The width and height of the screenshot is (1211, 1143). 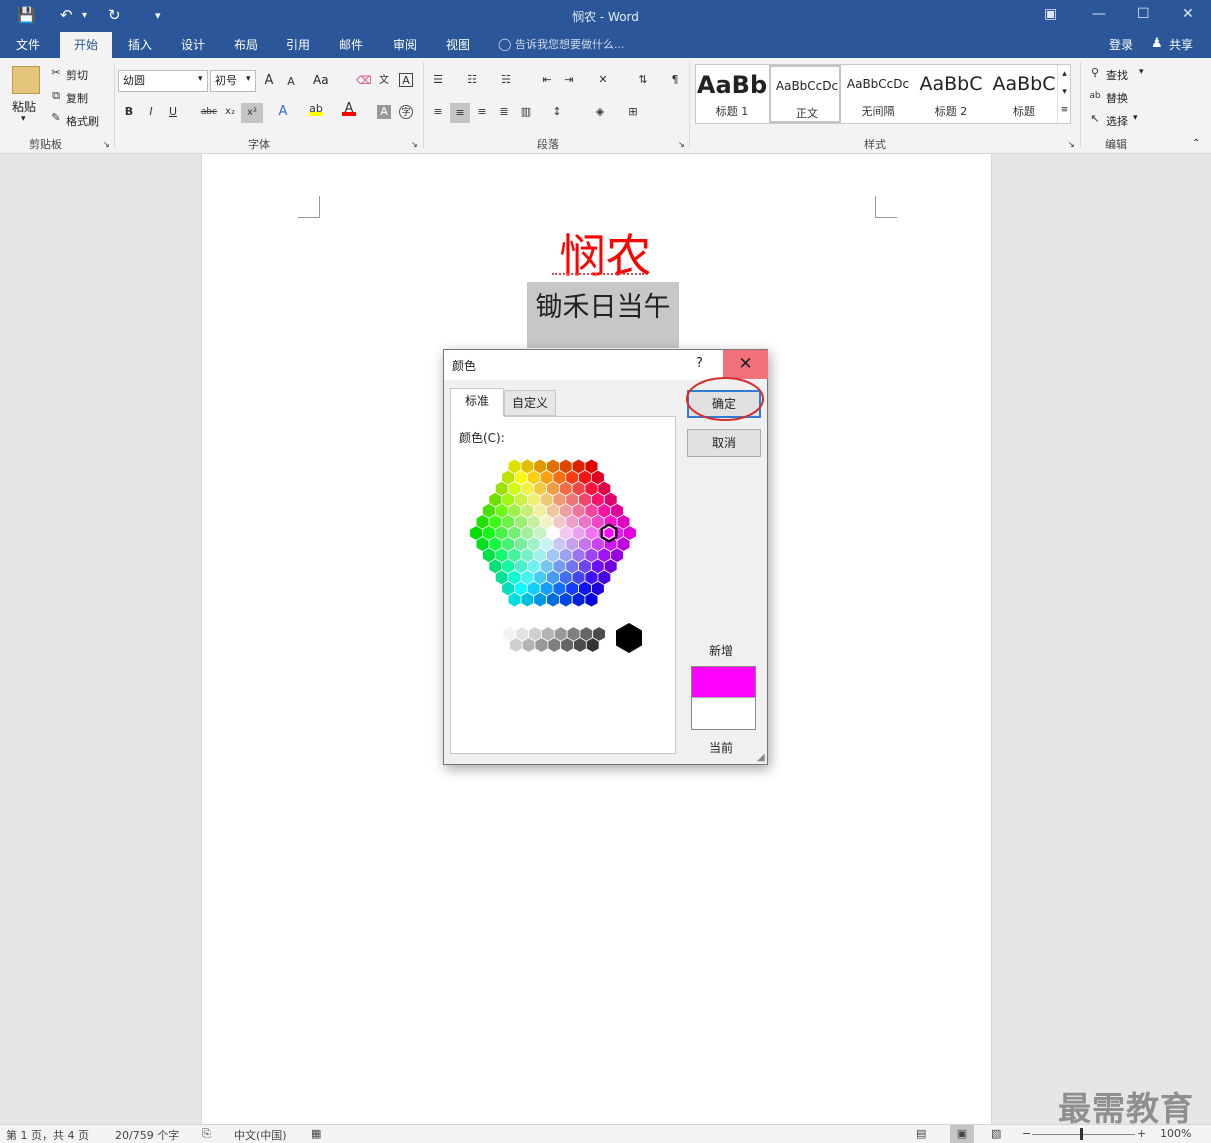 What do you see at coordinates (209, 112) in the screenshot?
I see `strikethrough-button: abc` at bounding box center [209, 112].